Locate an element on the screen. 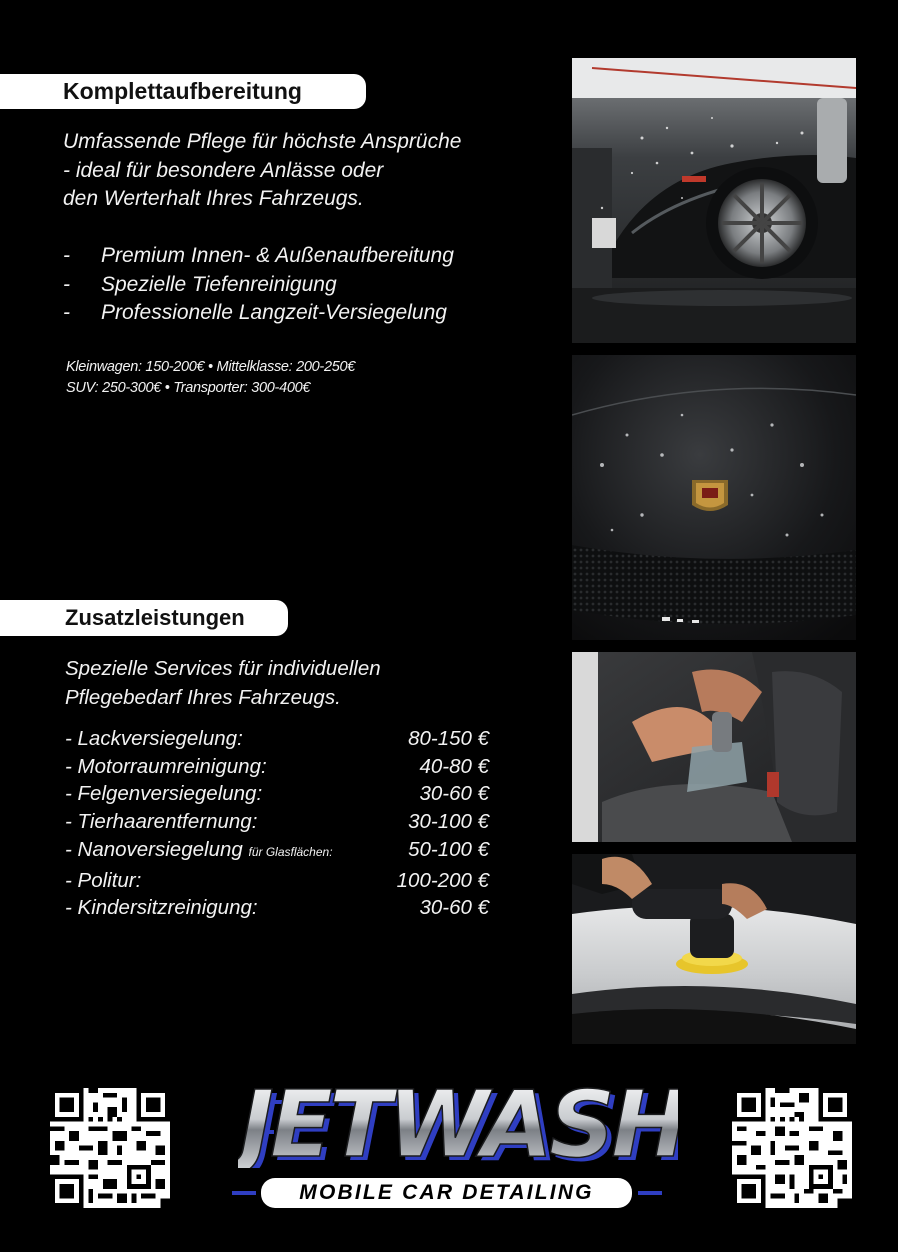  extras-price: 50-100 € is located at coordinates (448, 849).